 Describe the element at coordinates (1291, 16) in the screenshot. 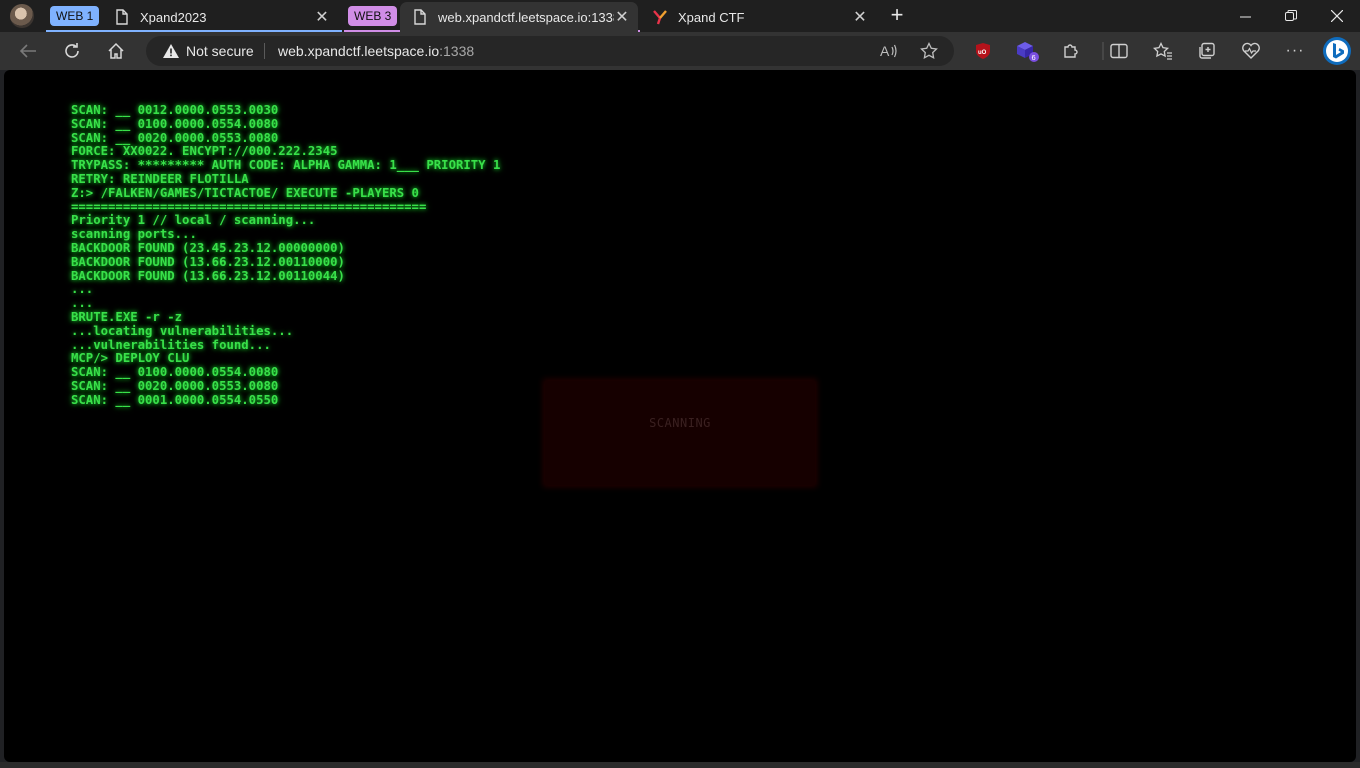

I see `restore-button` at that location.